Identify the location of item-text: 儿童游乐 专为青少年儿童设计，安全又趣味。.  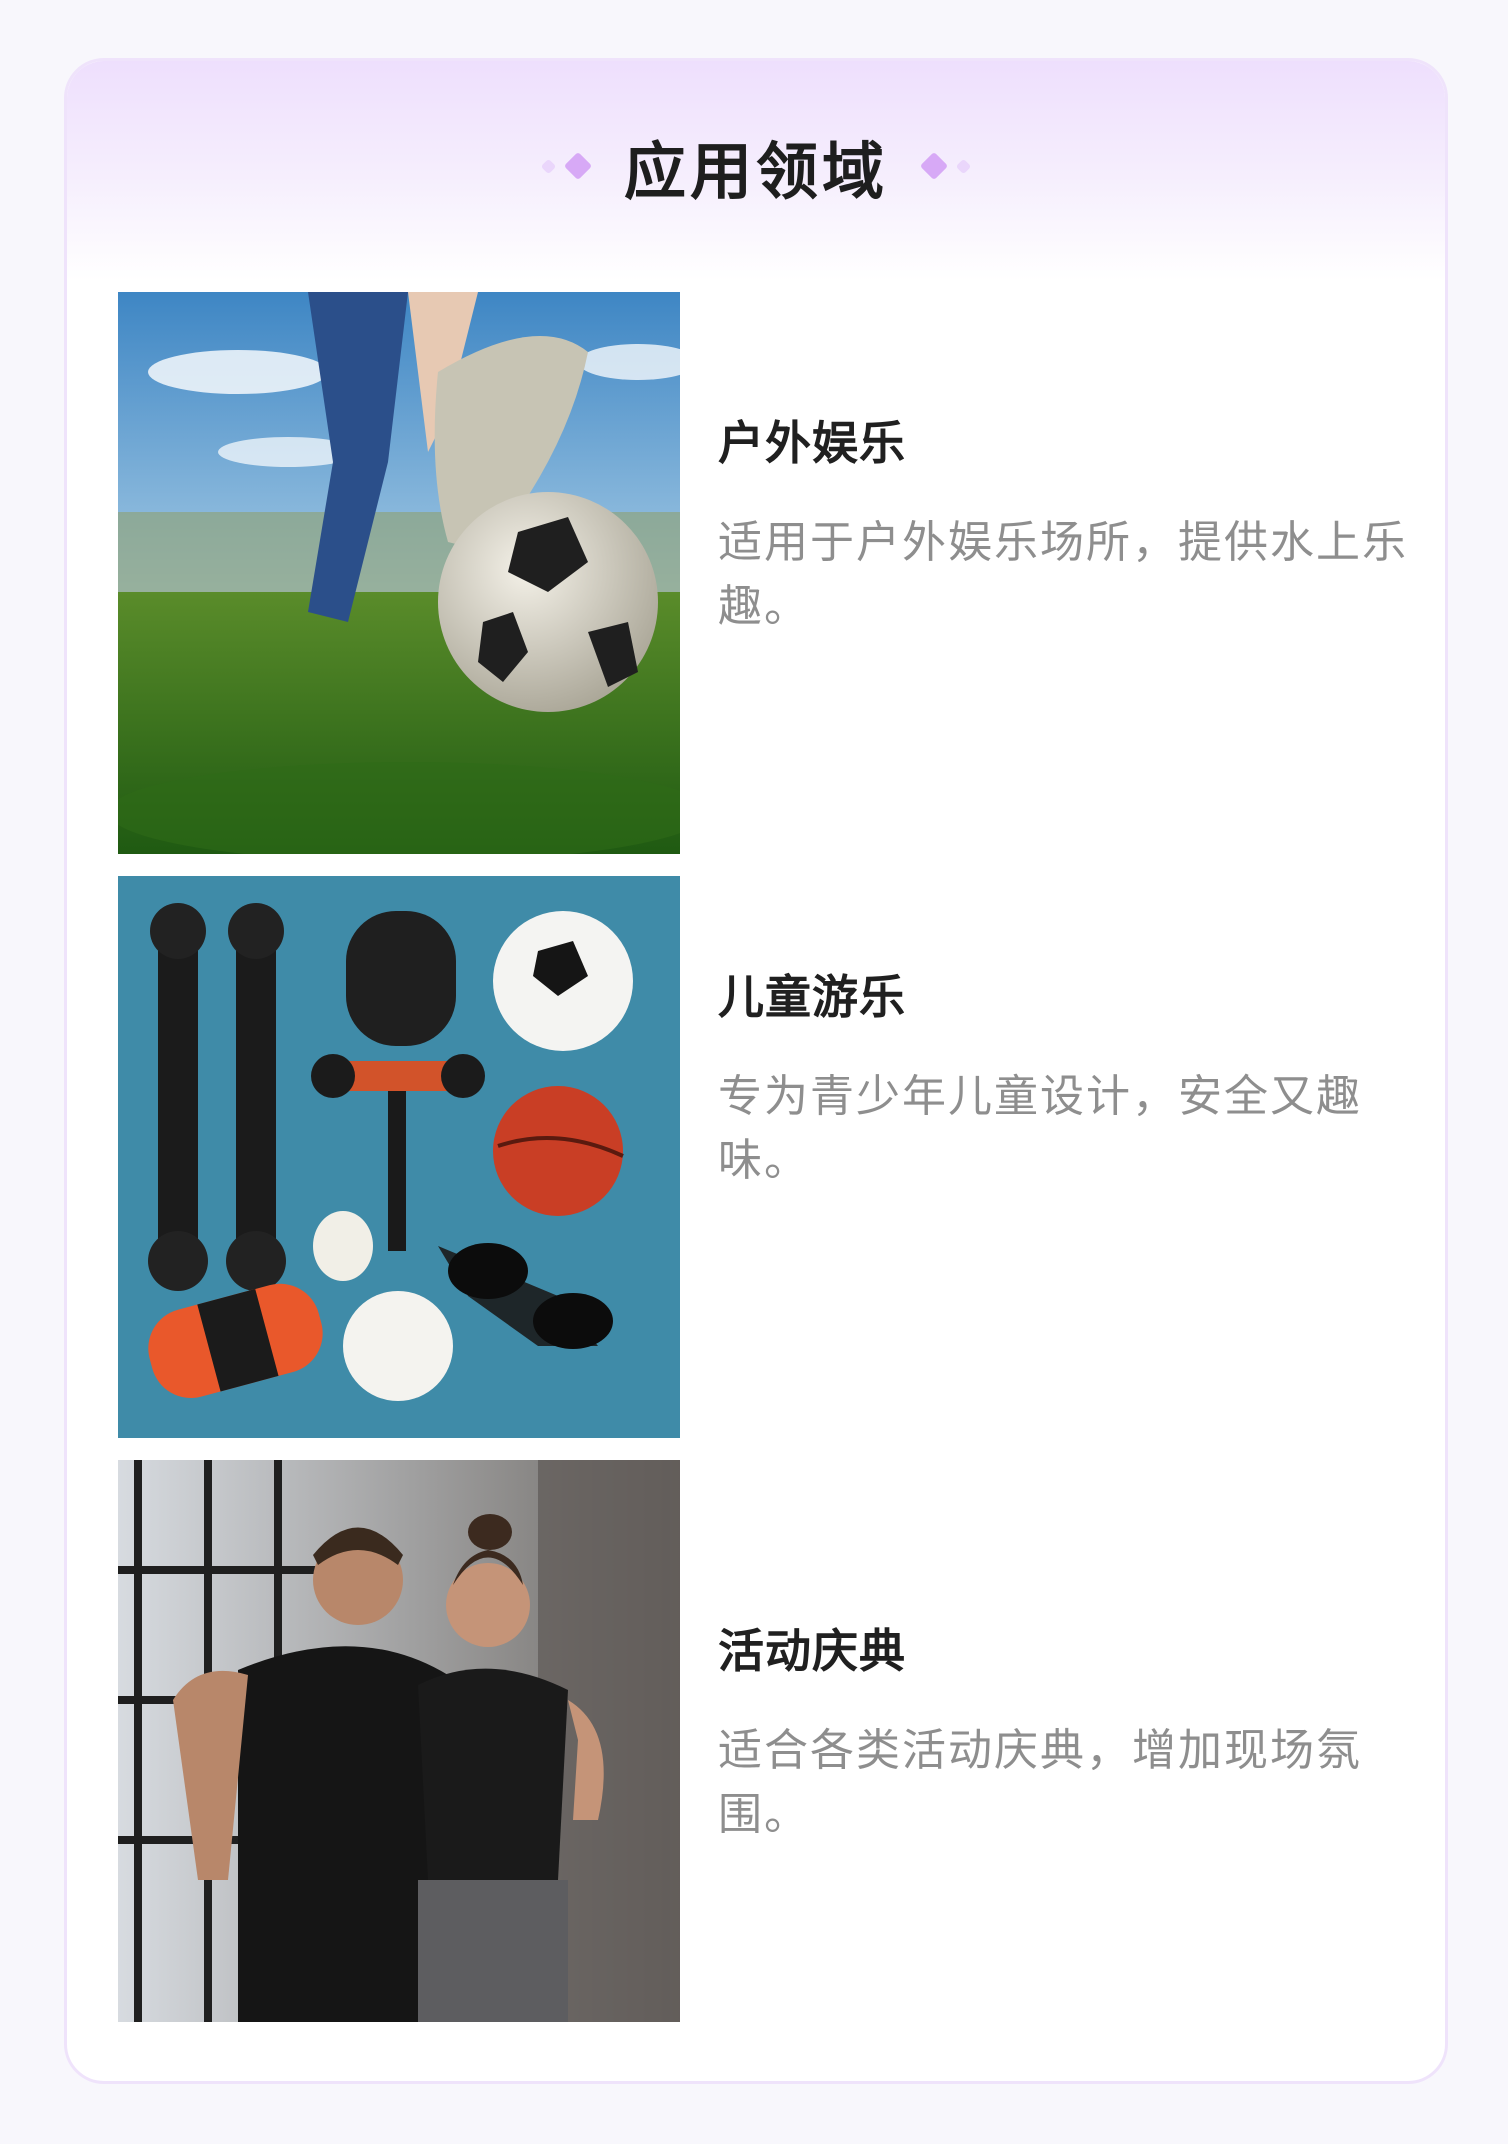
(1068, 1077).